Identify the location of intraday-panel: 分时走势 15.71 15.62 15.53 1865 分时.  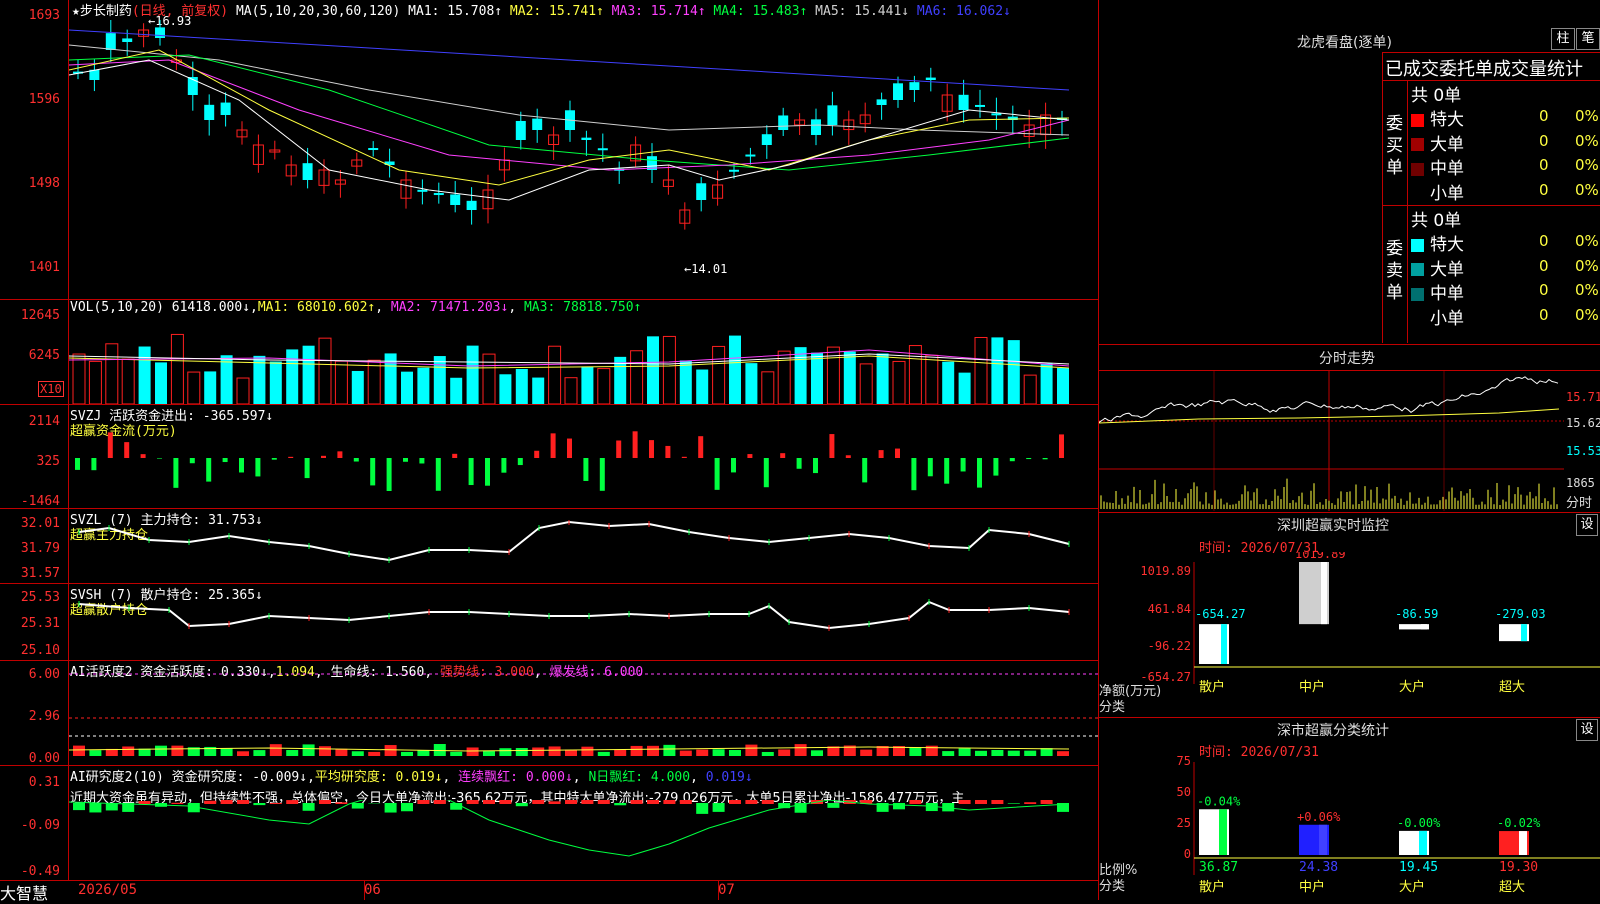
(1349, 429).